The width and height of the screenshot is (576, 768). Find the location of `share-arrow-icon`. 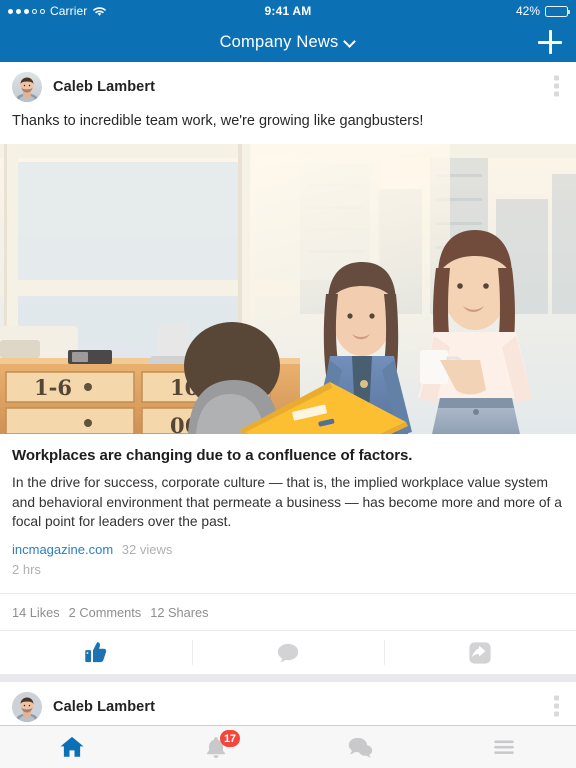

share-arrow-icon is located at coordinates (480, 653).